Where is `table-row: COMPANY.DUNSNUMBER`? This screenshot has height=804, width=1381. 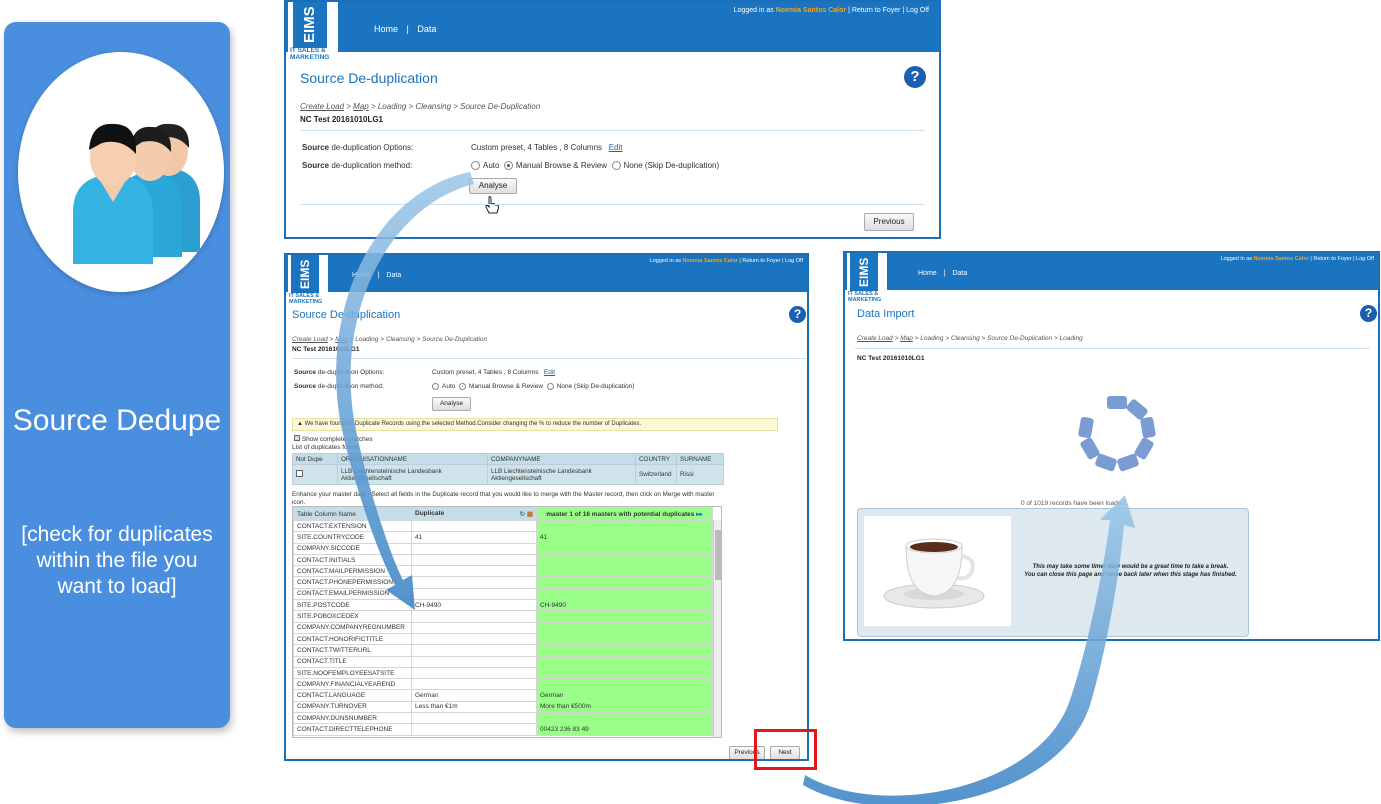
table-row: COMPANY.DUNSNUMBER is located at coordinates (503, 718).